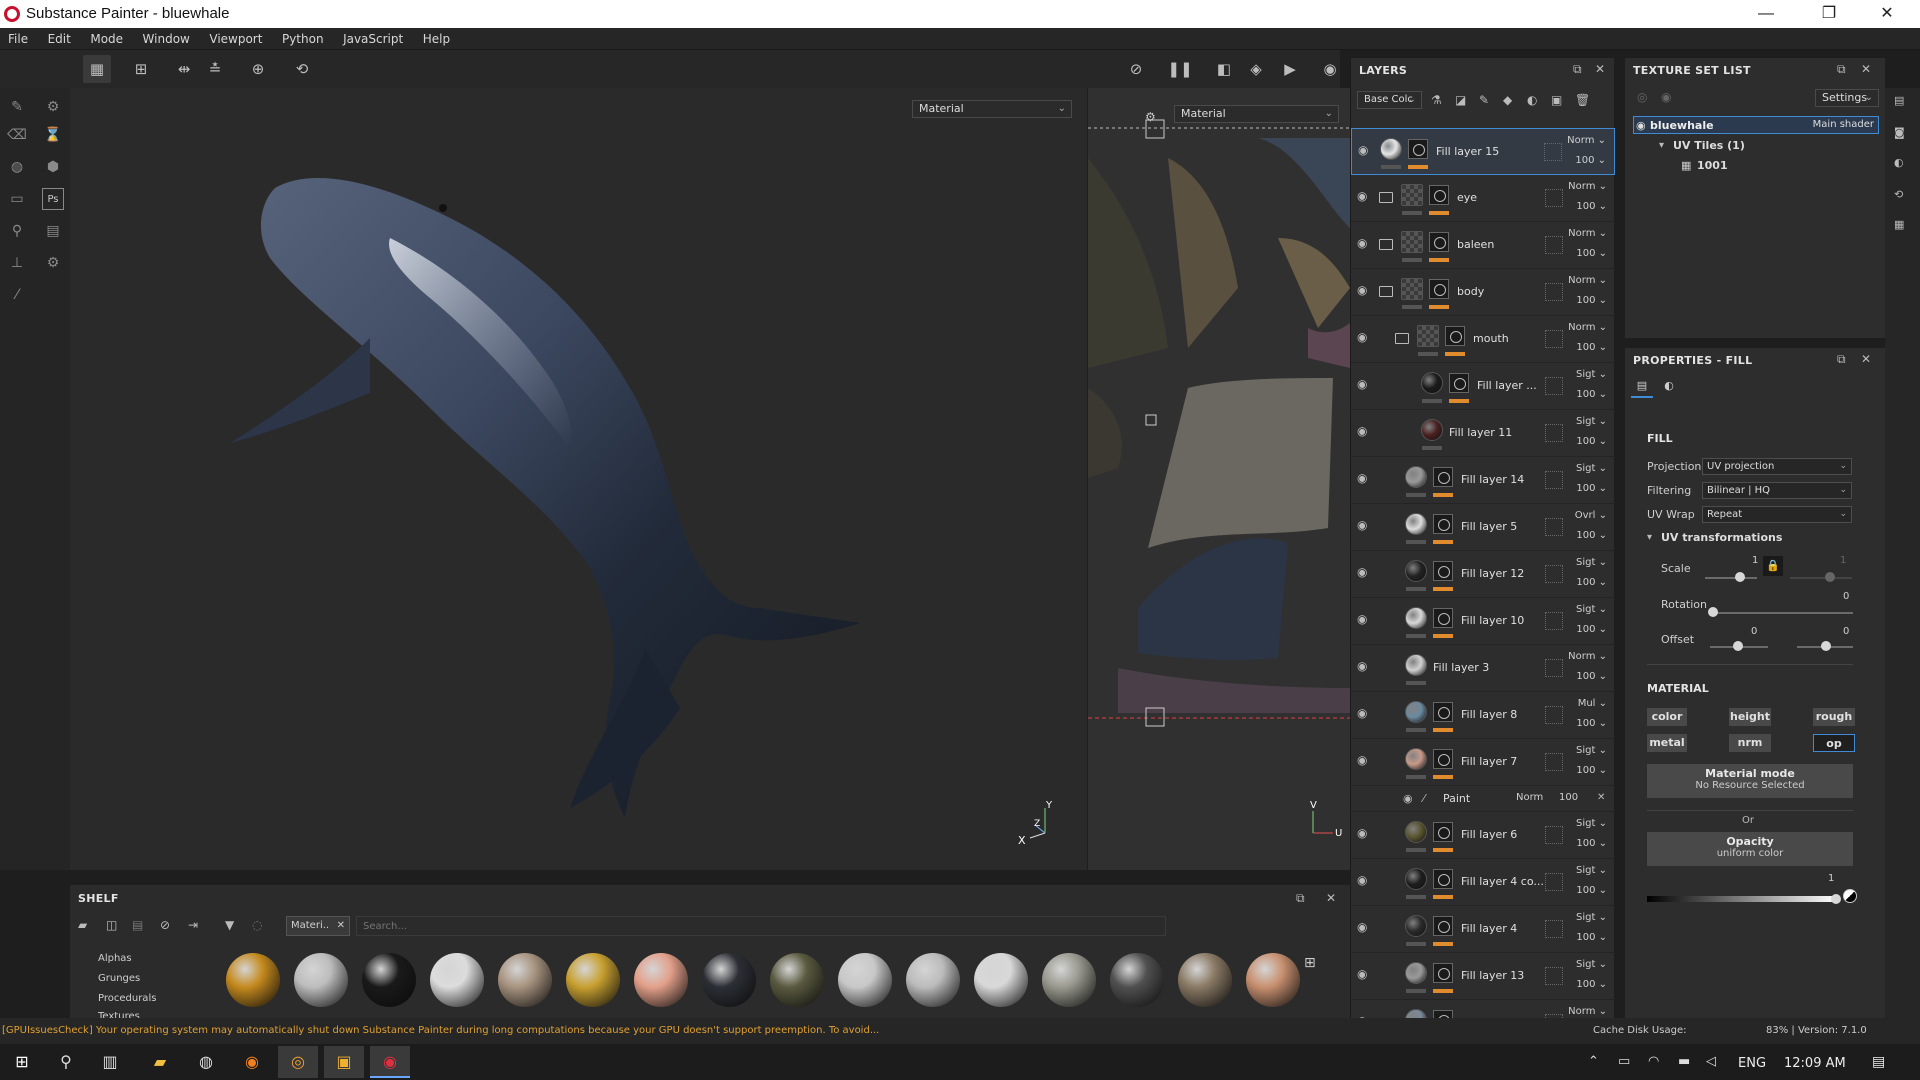 Image resolution: width=1920 pixels, height=1080 pixels. What do you see at coordinates (1653, 1061) in the screenshot?
I see `wifi-icon: ◠` at bounding box center [1653, 1061].